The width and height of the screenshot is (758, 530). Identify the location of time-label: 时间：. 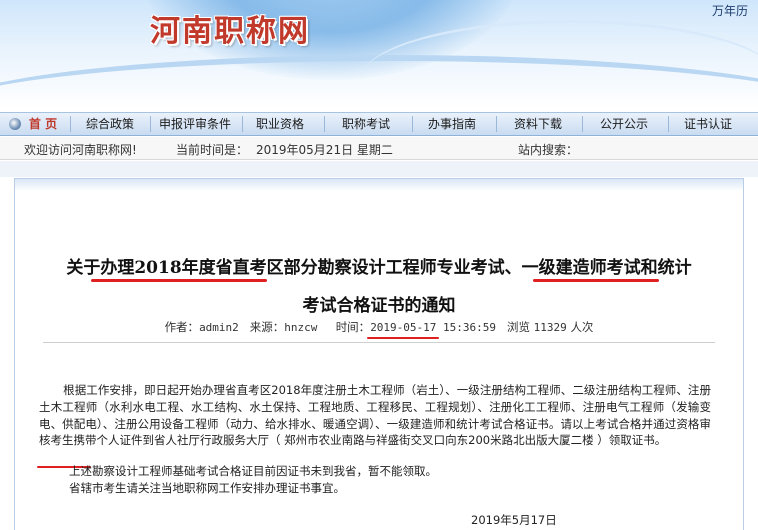
(353, 327).